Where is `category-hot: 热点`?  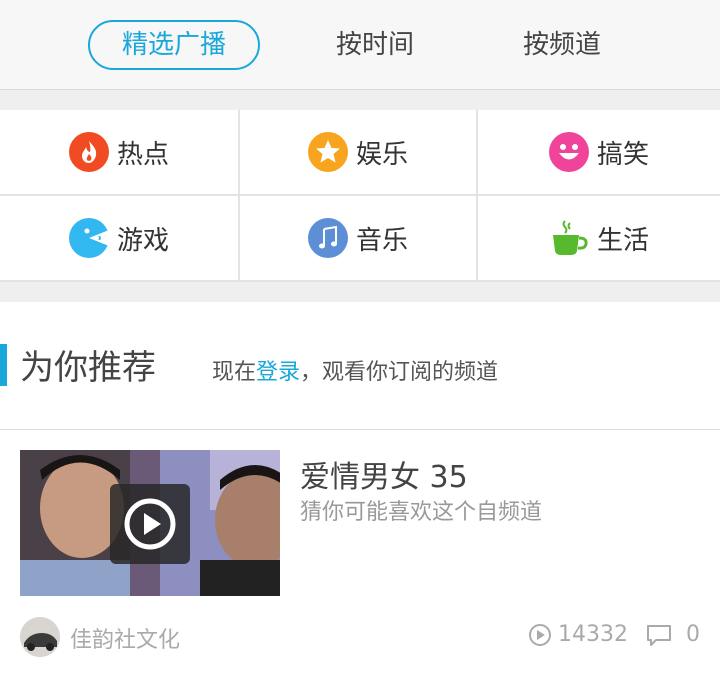
category-hot: 热点 is located at coordinates (119, 152).